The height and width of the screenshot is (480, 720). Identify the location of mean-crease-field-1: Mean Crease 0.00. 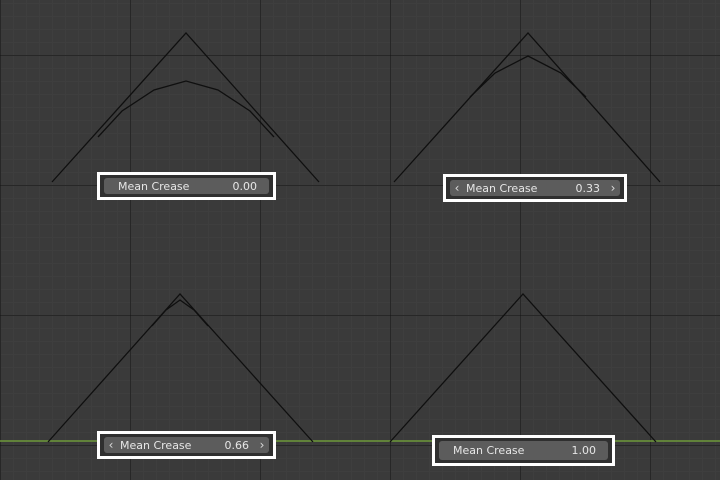
(186, 186).